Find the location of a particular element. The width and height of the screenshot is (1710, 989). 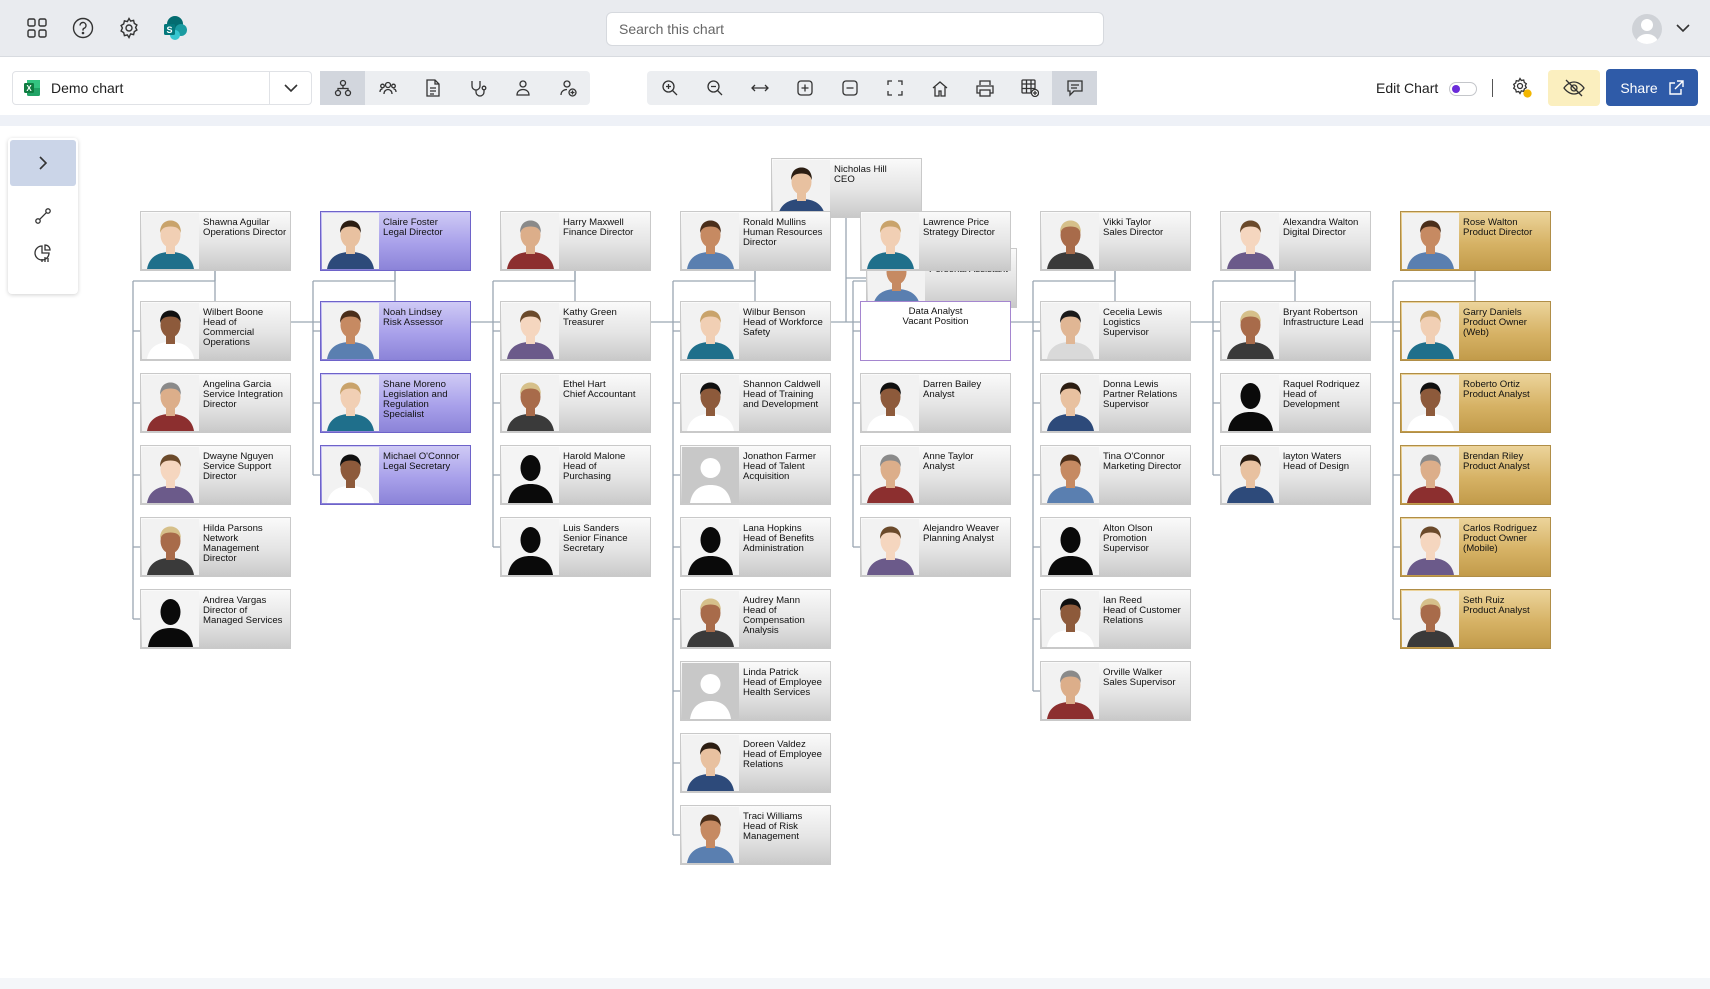

employee-details: Claire Foster Legal Director is located at coordinates (425, 228).